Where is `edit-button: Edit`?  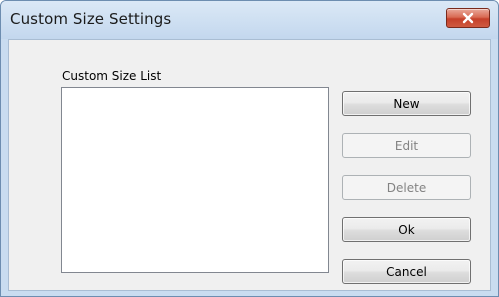 edit-button: Edit is located at coordinates (406, 145).